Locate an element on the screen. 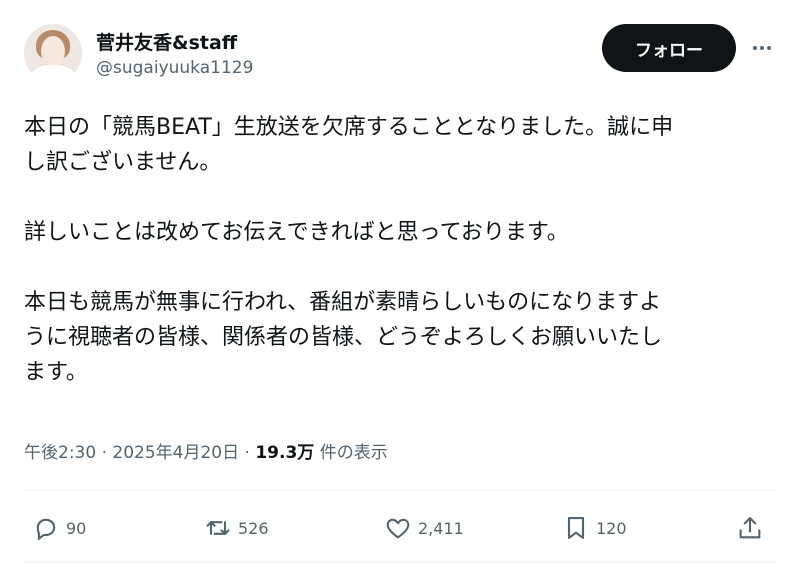 This screenshot has width=799, height=563. avatar-face-shape is located at coordinates (53, 51).